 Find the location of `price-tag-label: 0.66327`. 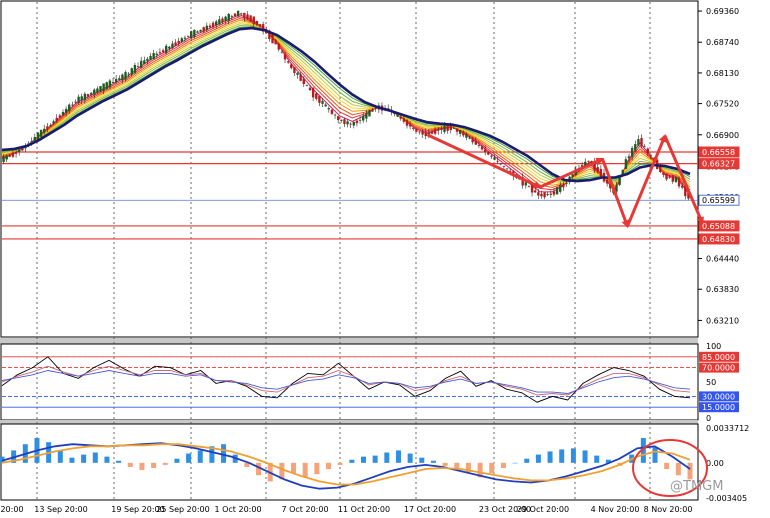

price-tag-label: 0.66327 is located at coordinates (718, 164).